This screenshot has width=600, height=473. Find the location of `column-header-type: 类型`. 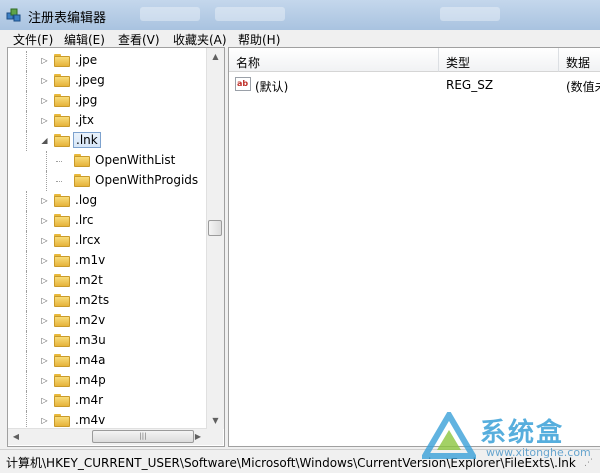

column-header-type: 类型 is located at coordinates (499, 60).